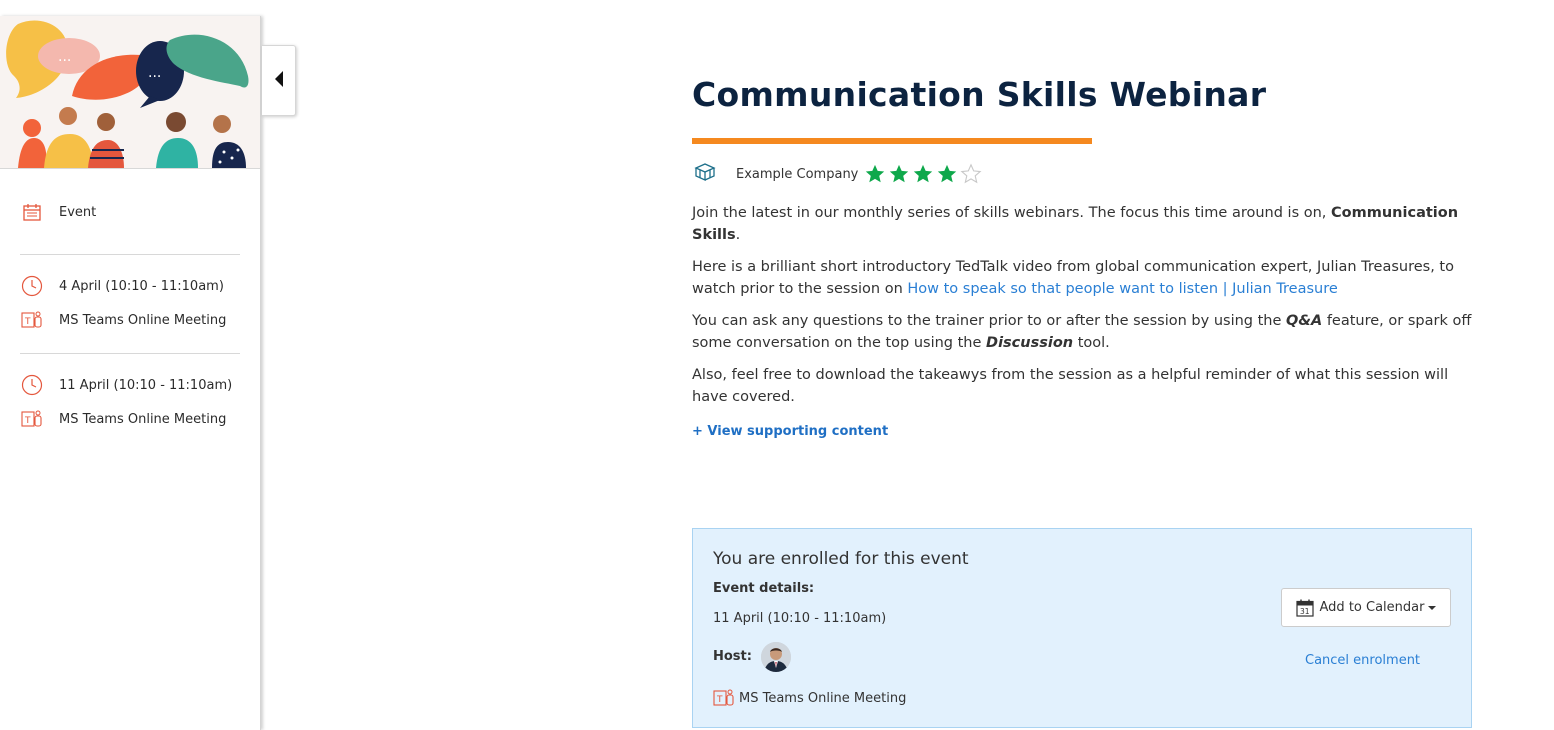  Describe the element at coordinates (1082, 174) in the screenshot. I see `company-row: Example Company` at that location.